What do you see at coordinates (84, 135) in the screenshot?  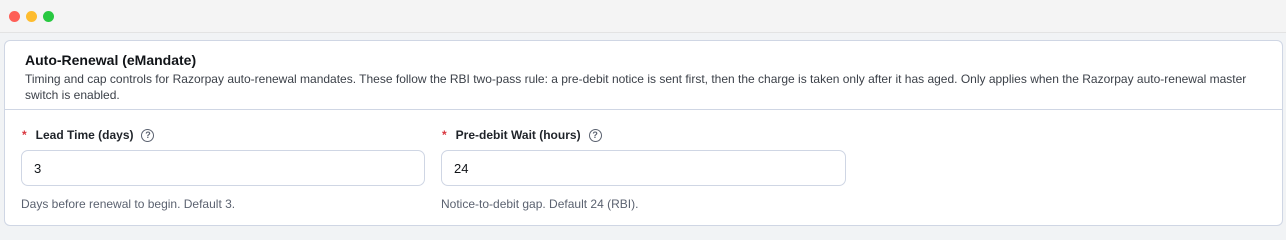 I see `lead-time-label: Lead Time (days)` at bounding box center [84, 135].